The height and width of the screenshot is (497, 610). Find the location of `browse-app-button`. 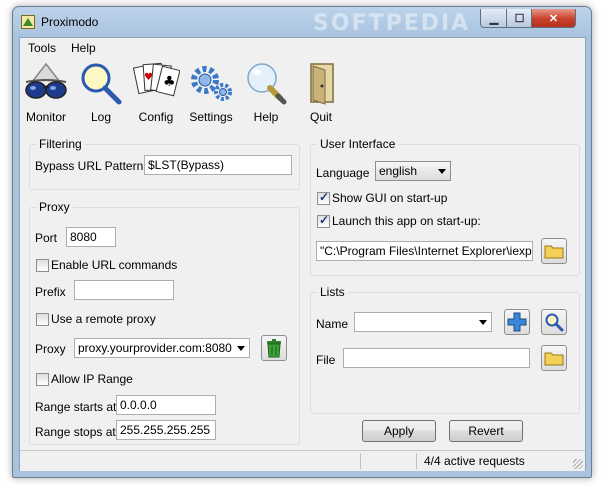

browse-app-button is located at coordinates (554, 251).